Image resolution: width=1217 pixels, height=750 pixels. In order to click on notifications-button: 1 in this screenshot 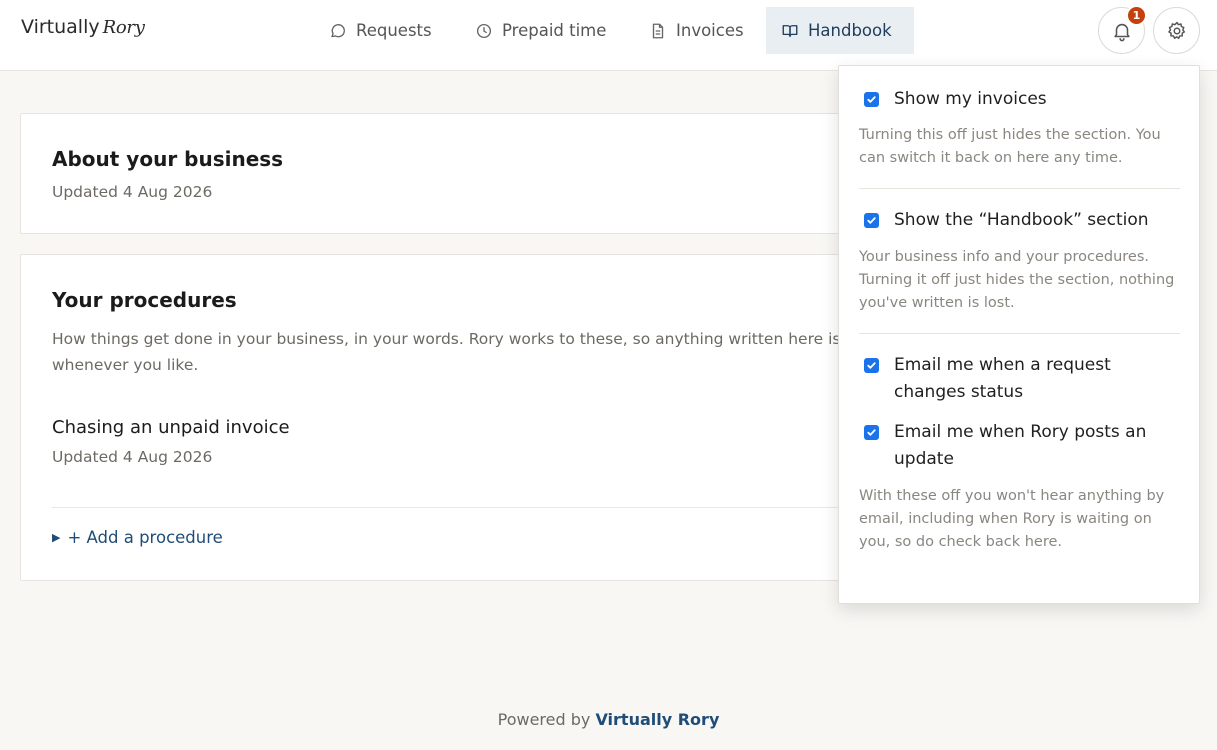, I will do `click(1122, 29)`.